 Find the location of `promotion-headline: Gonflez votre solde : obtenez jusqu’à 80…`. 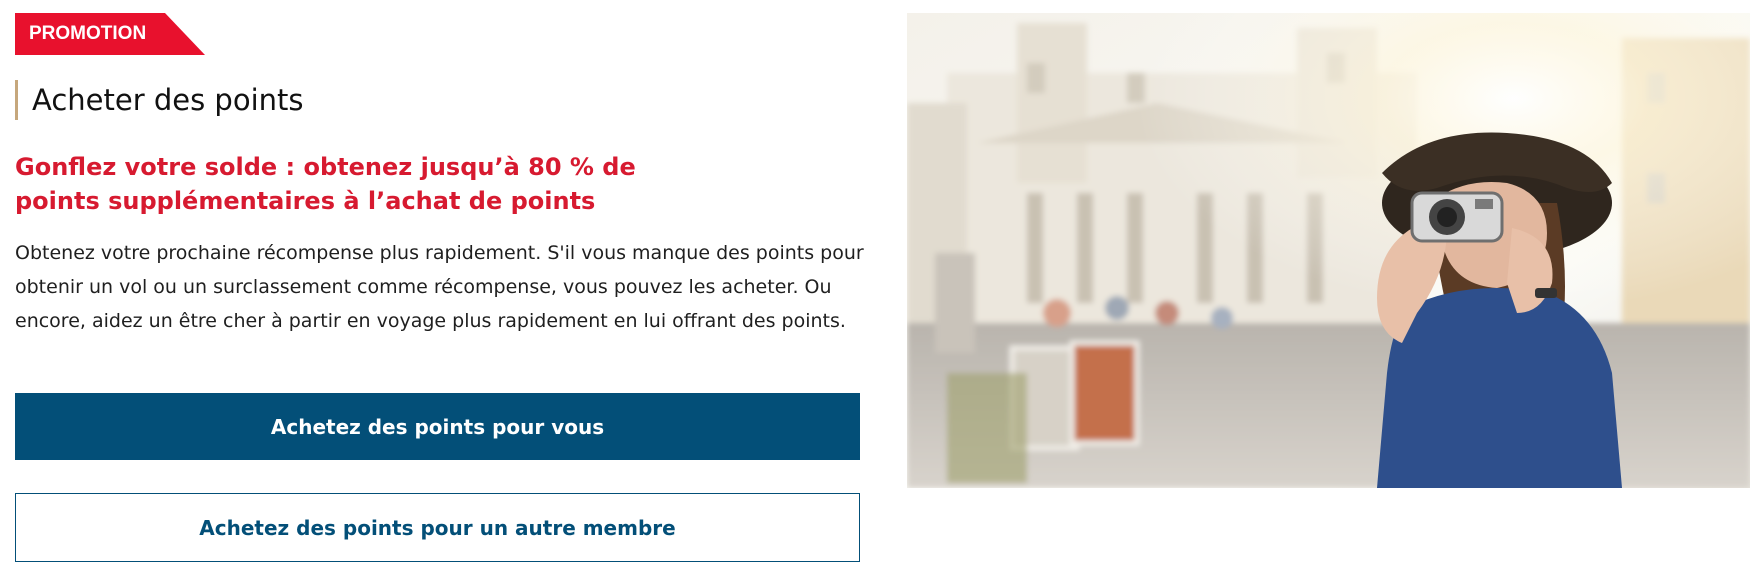

promotion-headline: Gonflez votre solde : obtenez jusqu’à 80… is located at coordinates (325, 184).